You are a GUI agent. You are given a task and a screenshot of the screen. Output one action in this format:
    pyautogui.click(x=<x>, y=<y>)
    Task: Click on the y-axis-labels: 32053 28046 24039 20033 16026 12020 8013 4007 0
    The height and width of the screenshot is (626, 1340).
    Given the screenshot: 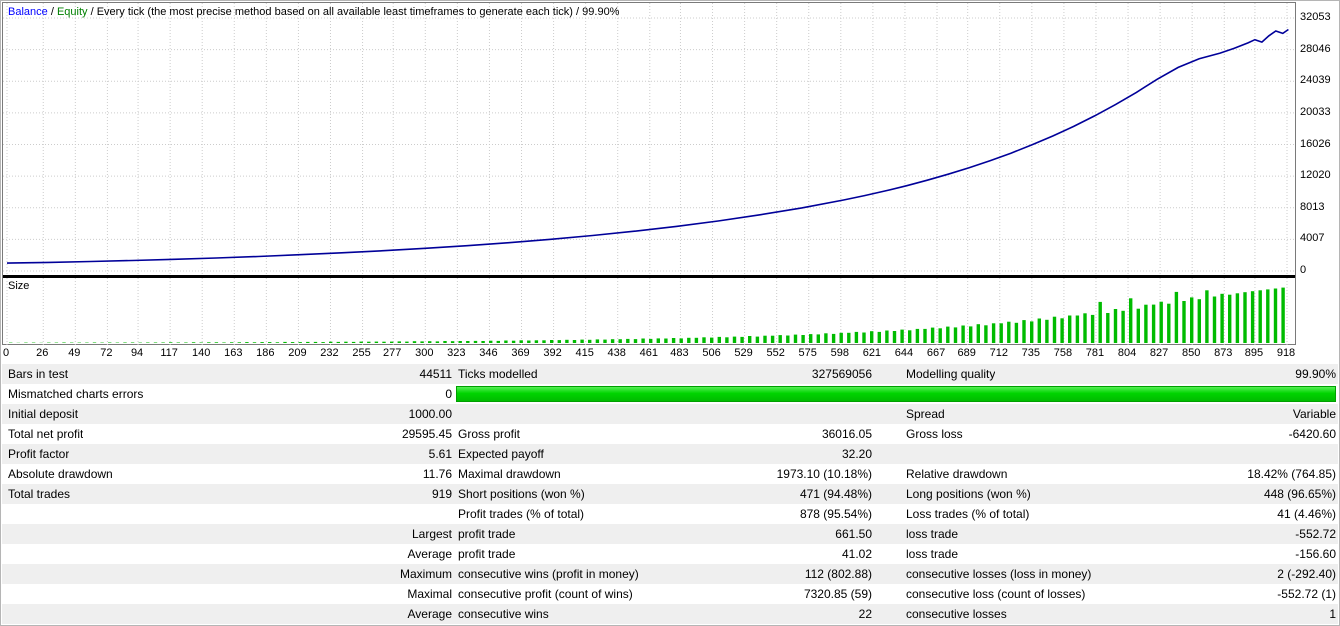 What is the action you would take?
    pyautogui.click(x=1320, y=173)
    